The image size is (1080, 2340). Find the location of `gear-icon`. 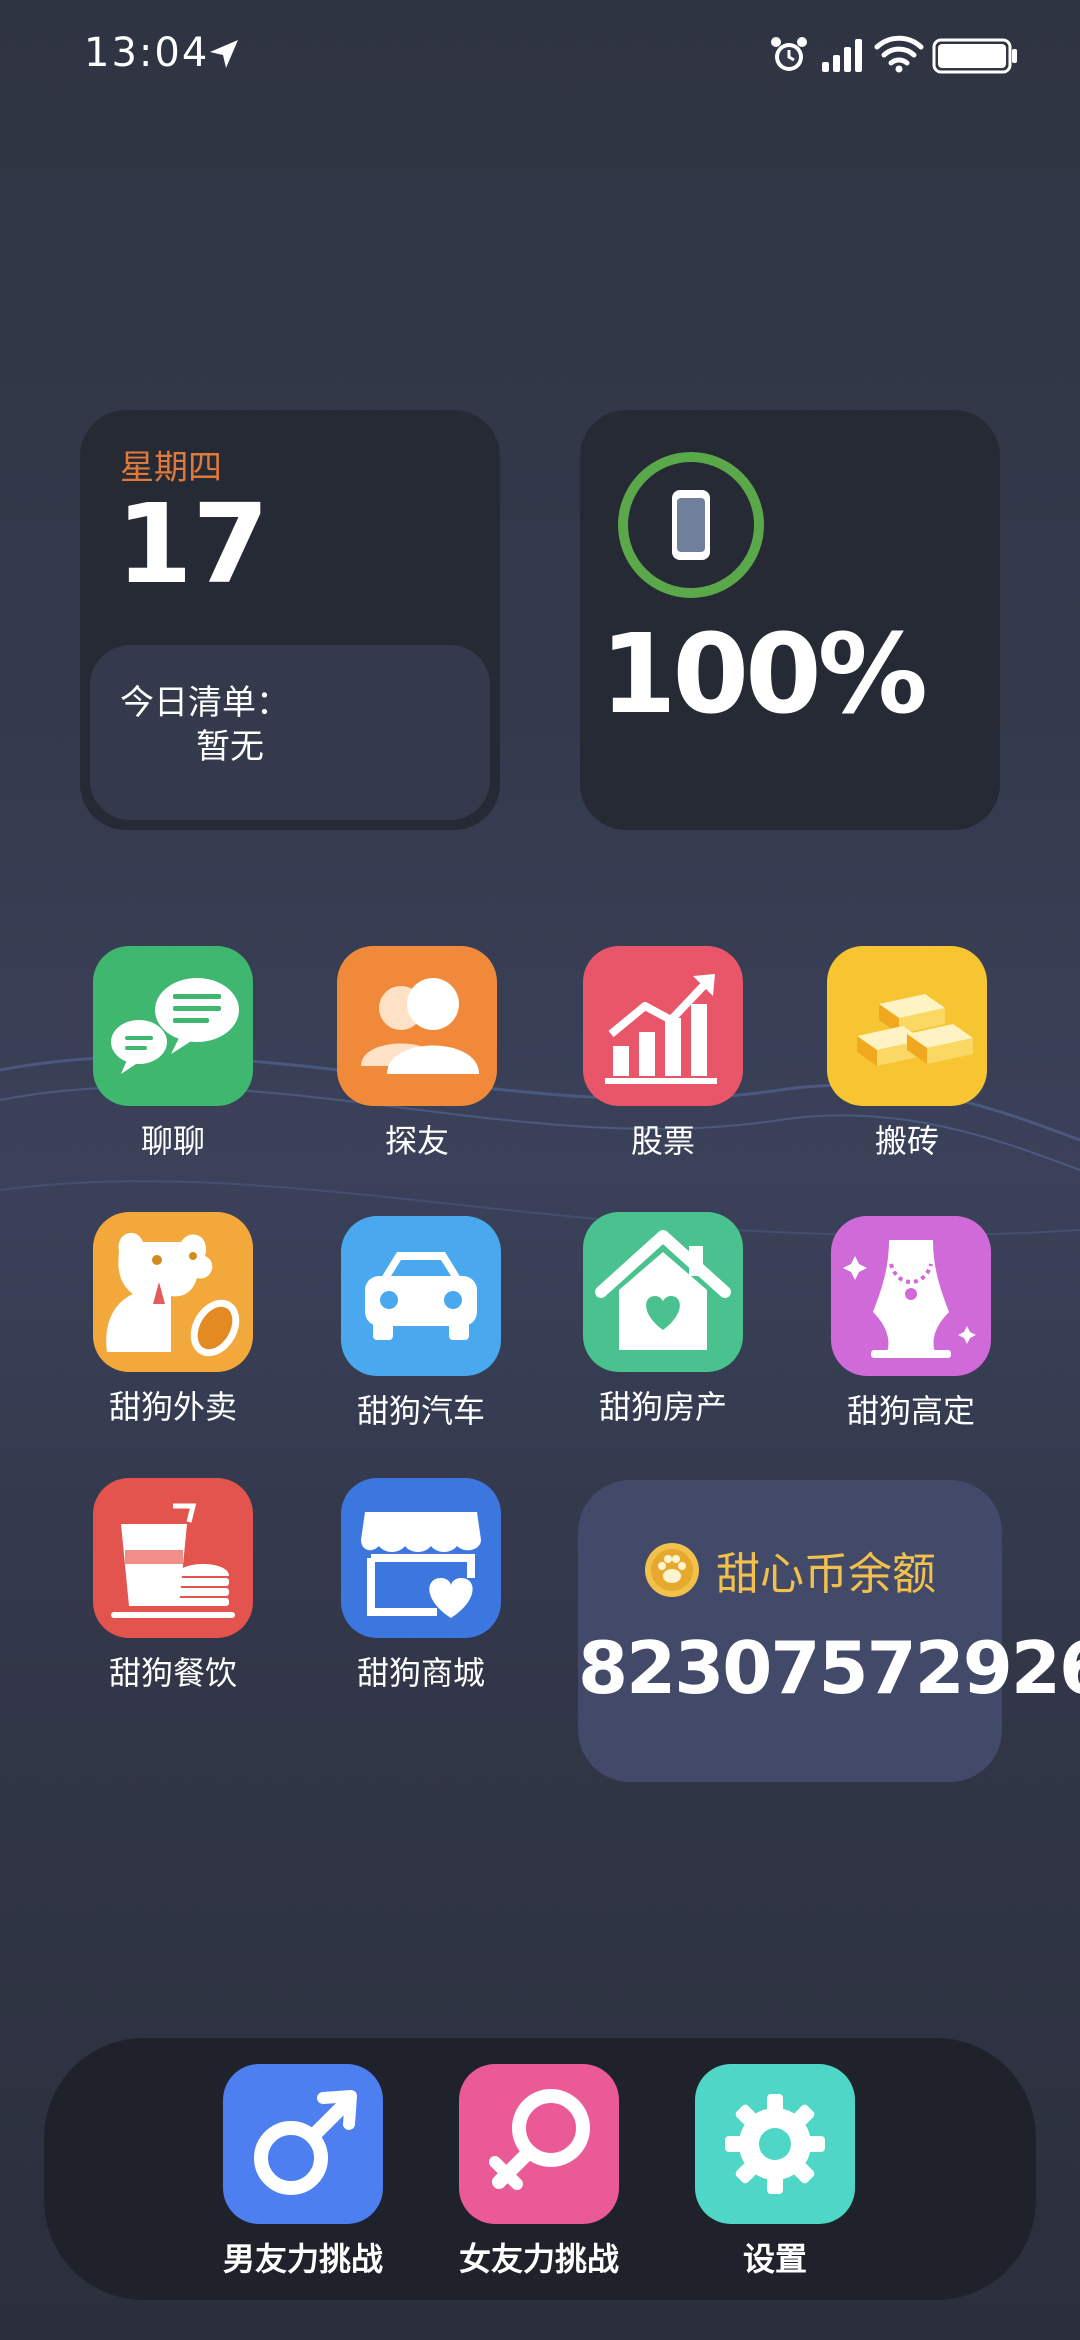

gear-icon is located at coordinates (775, 2144).